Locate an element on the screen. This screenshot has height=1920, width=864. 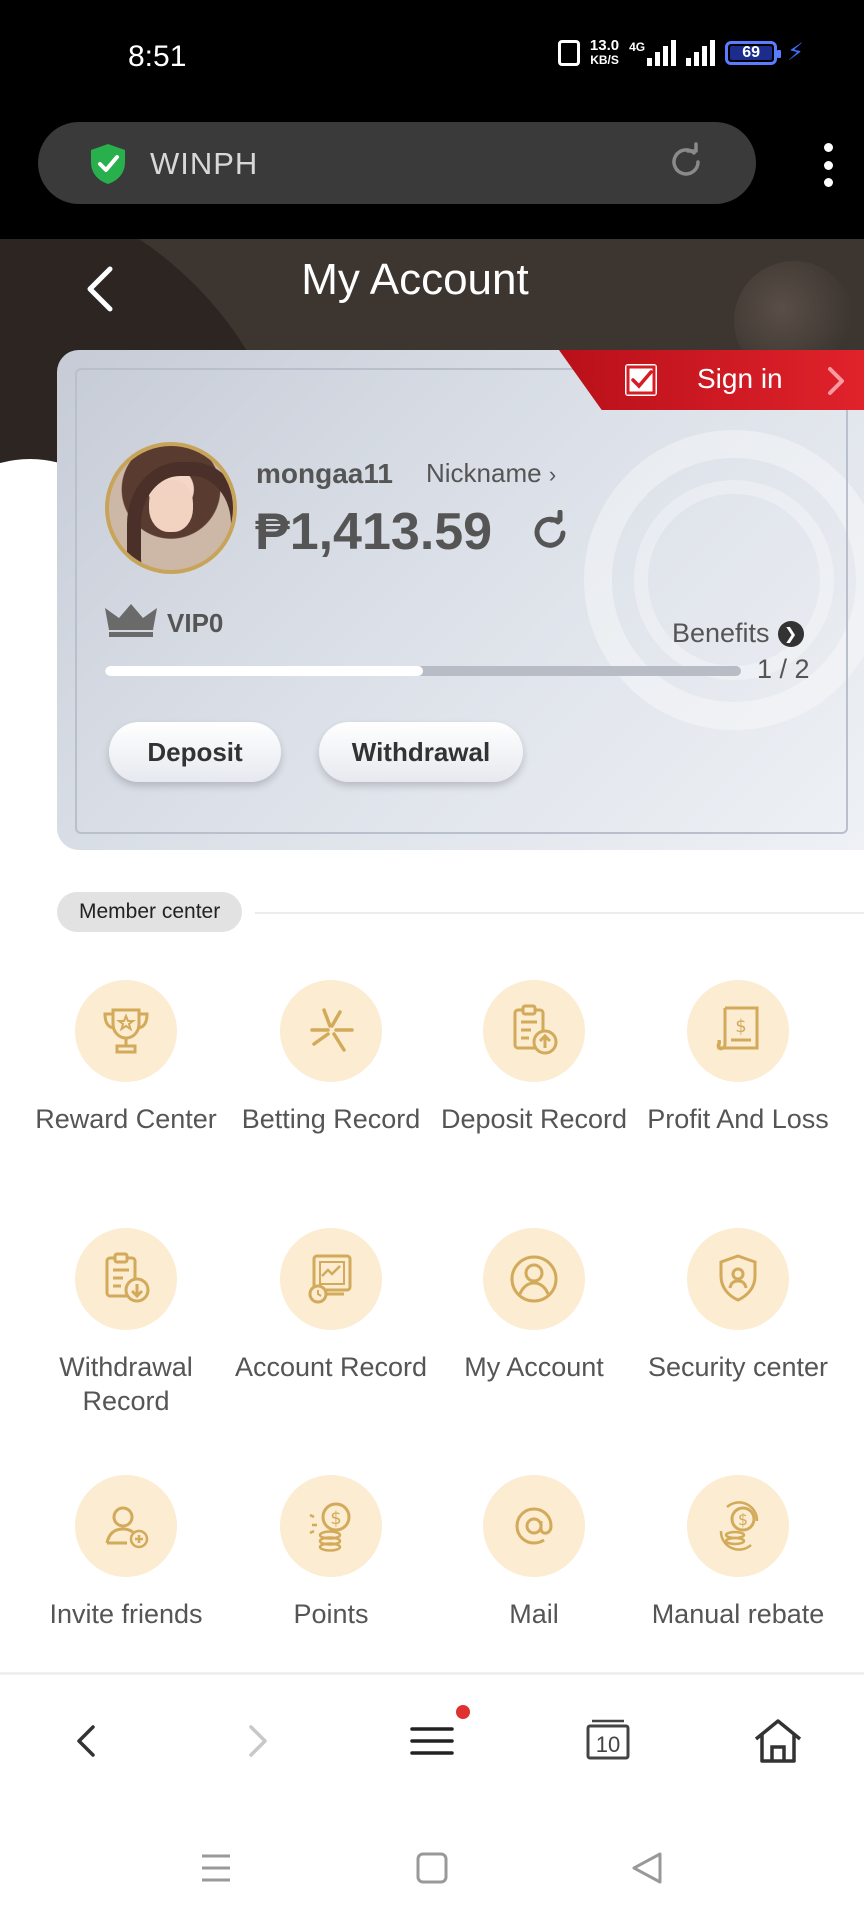
secure-shield-icon is located at coordinates (108, 164).